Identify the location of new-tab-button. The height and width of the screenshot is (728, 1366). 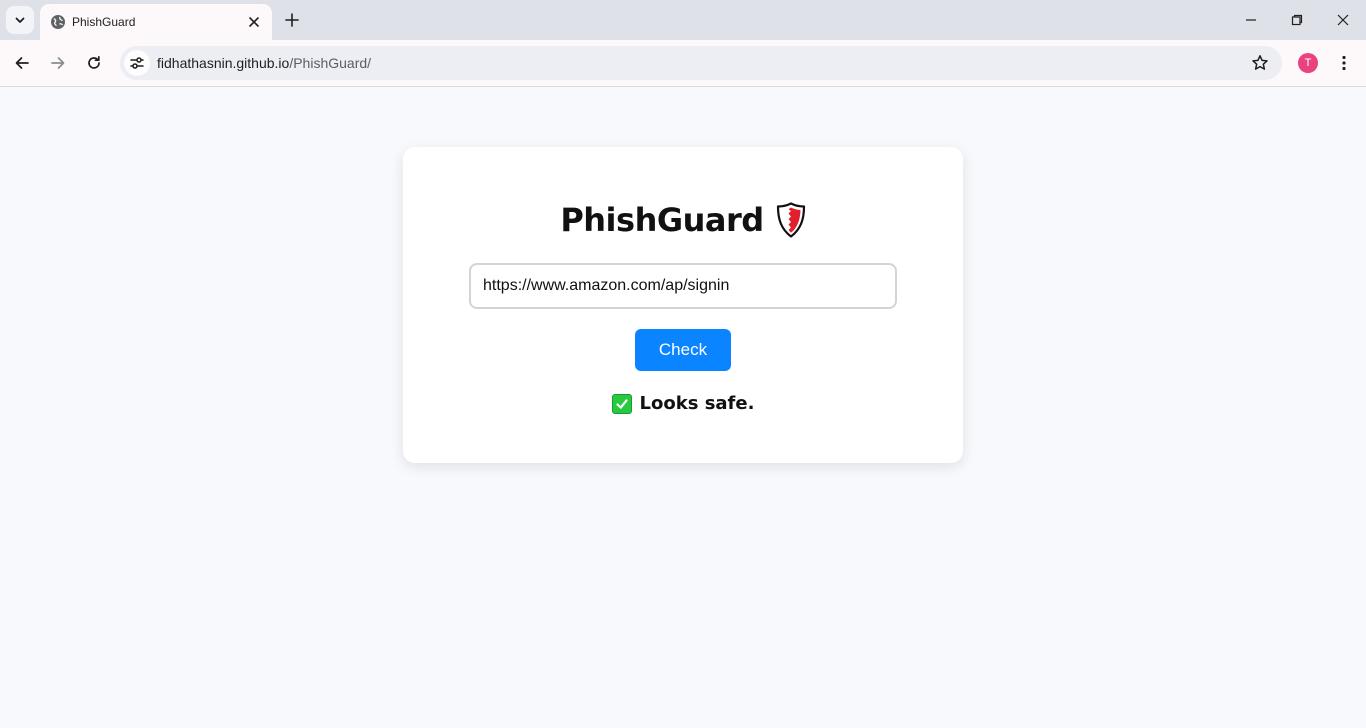
(292, 20).